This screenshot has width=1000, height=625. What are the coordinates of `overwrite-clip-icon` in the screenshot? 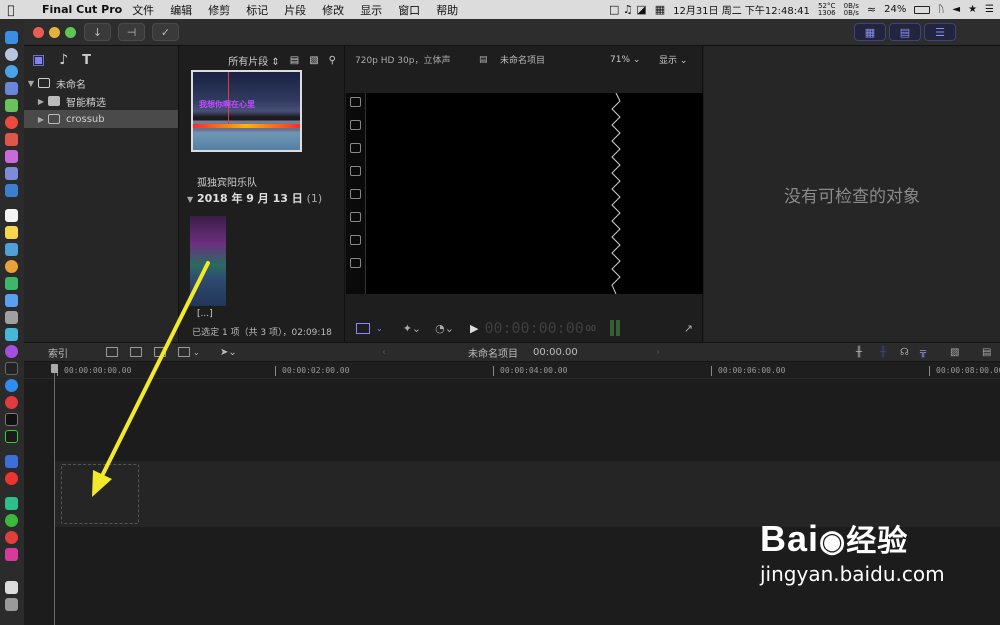 It's located at (184, 352).